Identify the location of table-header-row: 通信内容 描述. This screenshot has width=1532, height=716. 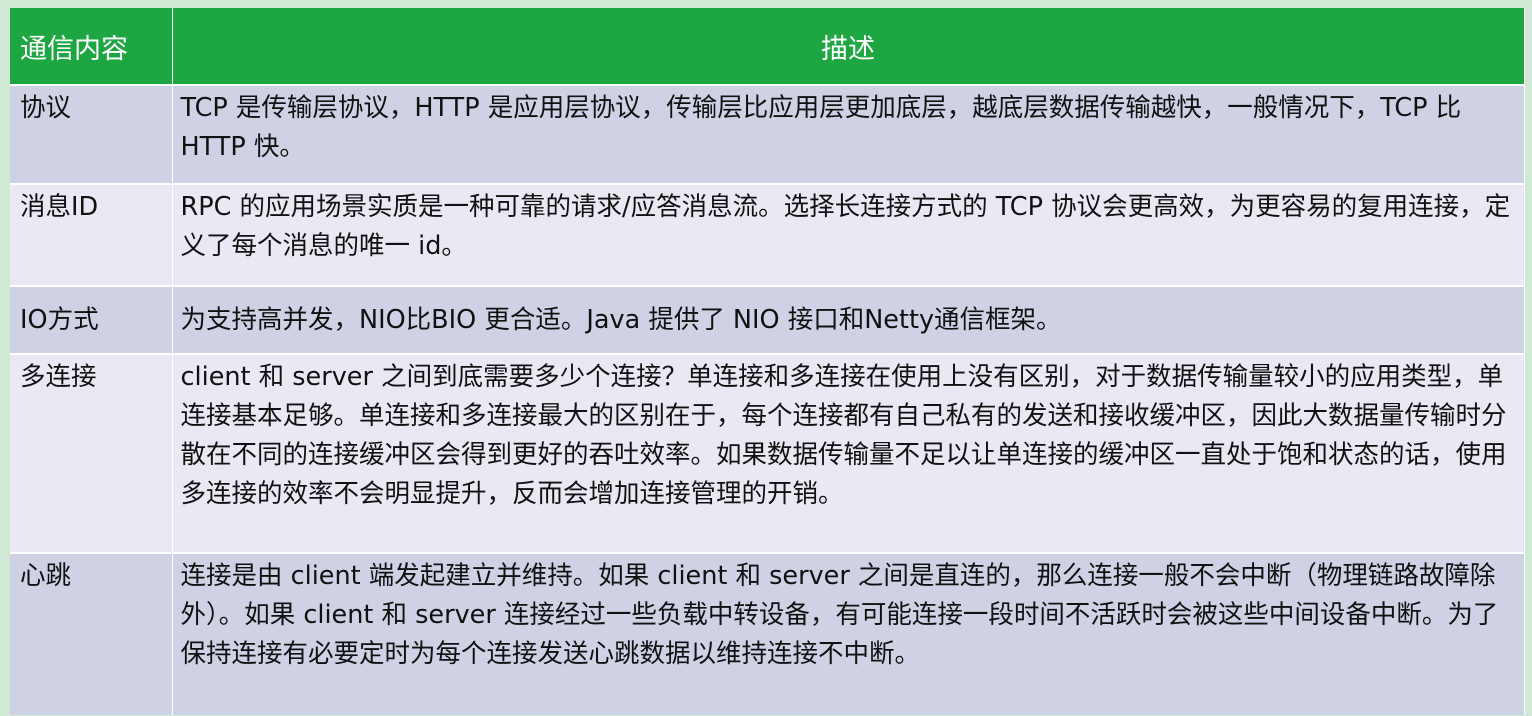
(767, 46).